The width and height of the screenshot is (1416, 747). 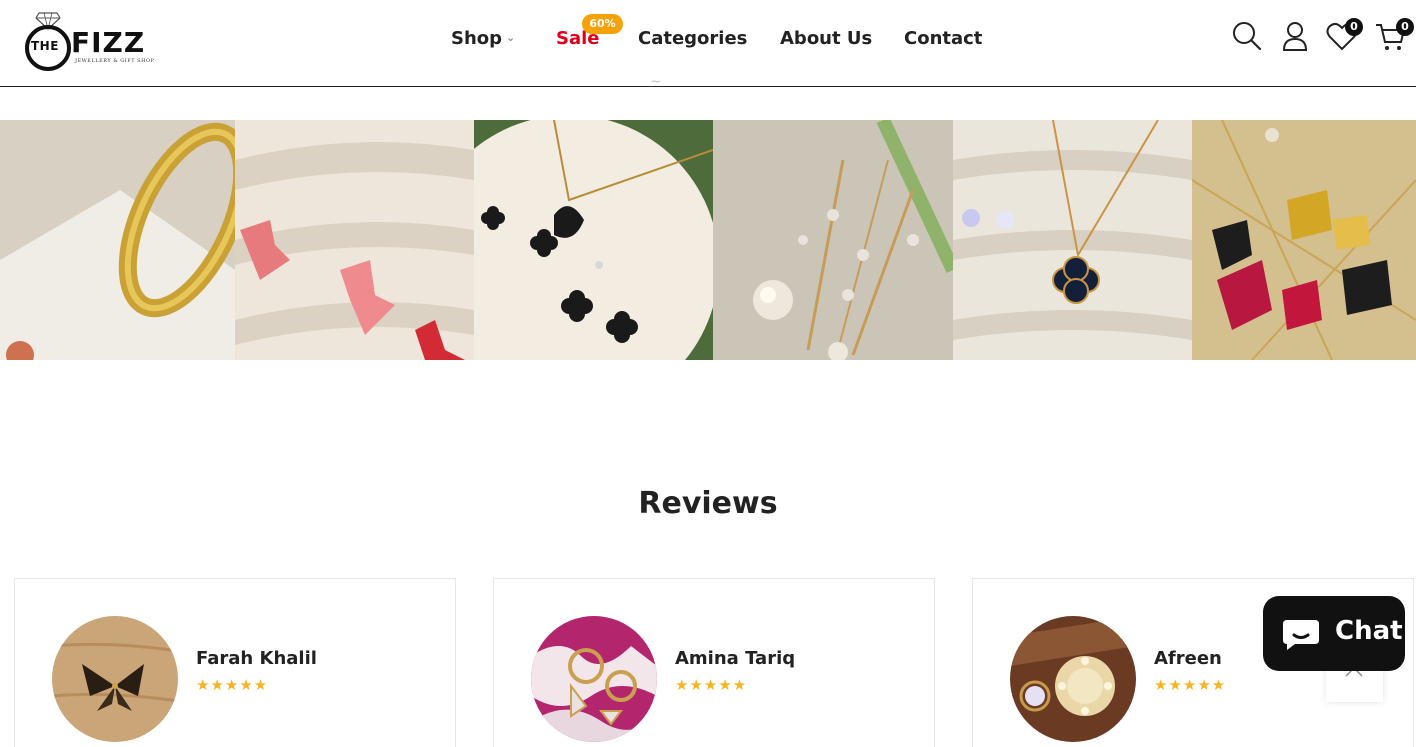 I want to click on nav-shop-label: Shop, so click(x=477, y=38).